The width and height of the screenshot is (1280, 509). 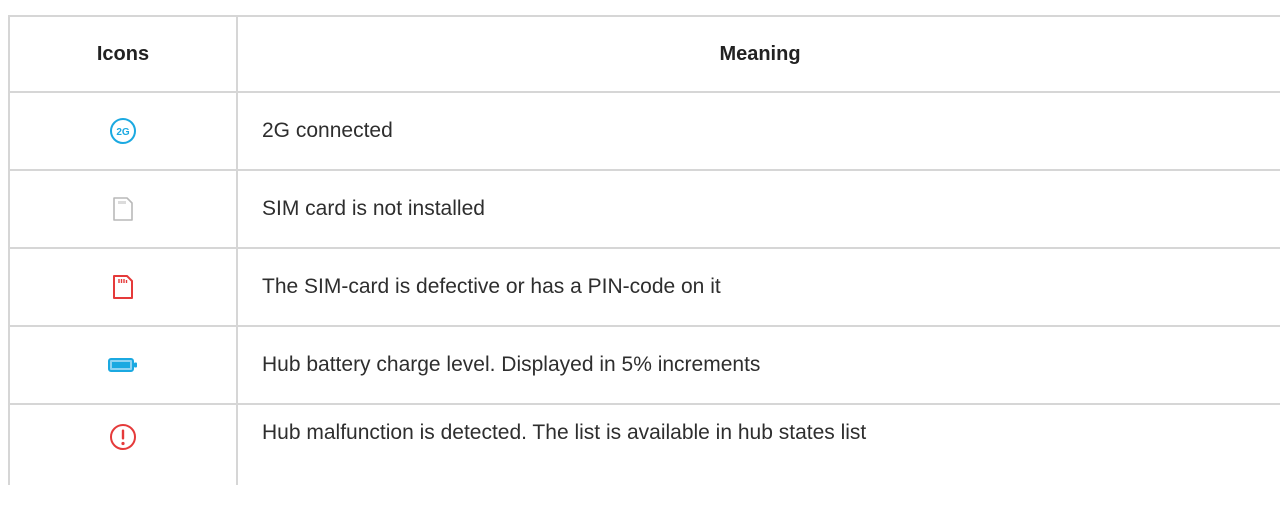 I want to click on sim-card-missing-icon, so click(x=123, y=209).